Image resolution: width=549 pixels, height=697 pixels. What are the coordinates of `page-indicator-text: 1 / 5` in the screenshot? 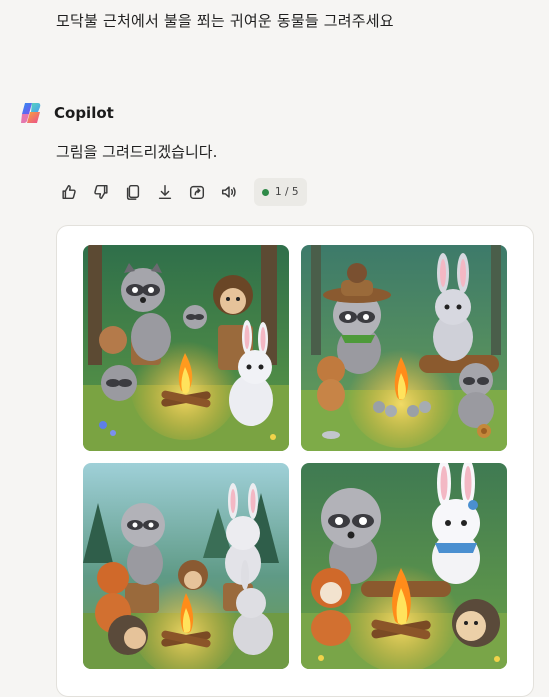 It's located at (287, 192).